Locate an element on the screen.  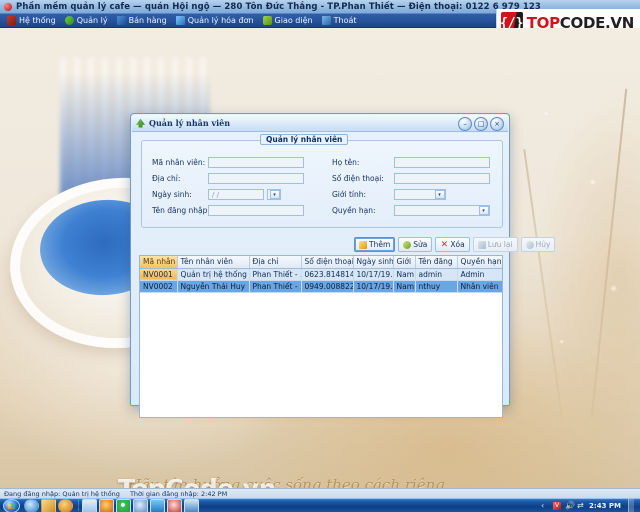
save-button: Lưu lại is located at coordinates (495, 244).